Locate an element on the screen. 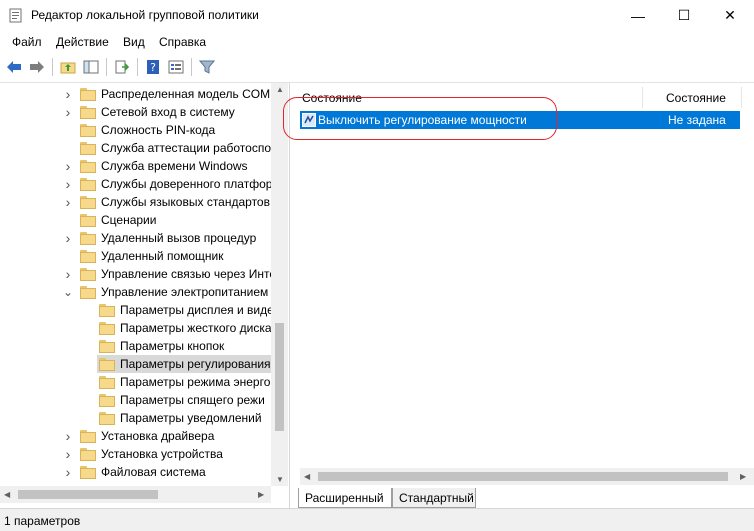 The height and width of the screenshot is (531, 754). tree-item-label: Параметры кнопок is located at coordinates (172, 346).